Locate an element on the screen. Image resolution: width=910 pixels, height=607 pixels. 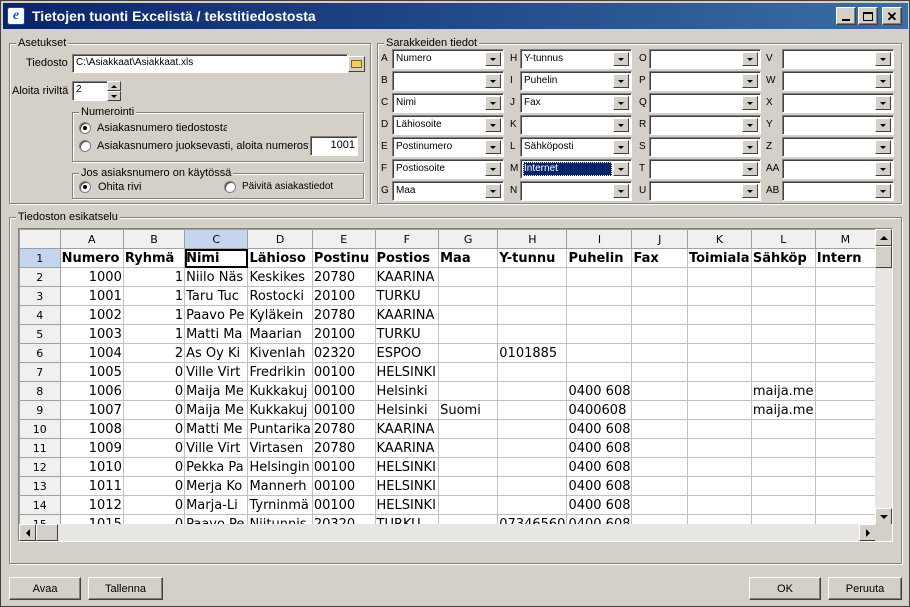
horizontal-scrollbar is located at coordinates (447, 532).